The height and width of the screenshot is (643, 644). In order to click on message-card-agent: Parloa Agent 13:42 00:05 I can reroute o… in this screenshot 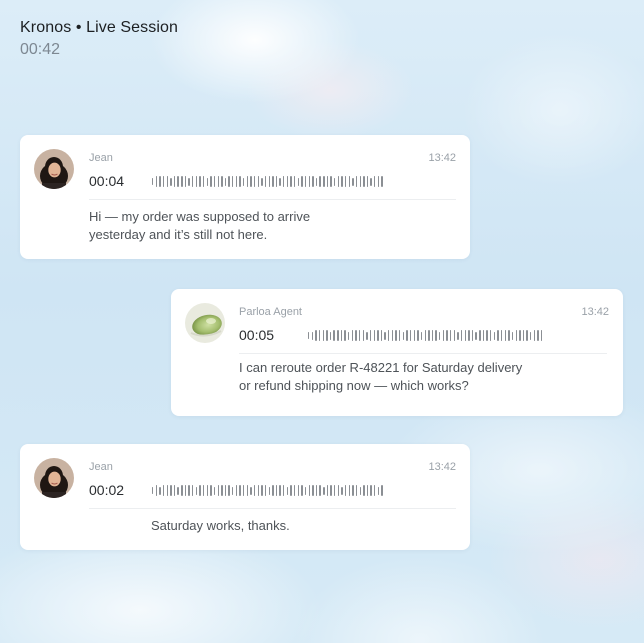, I will do `click(397, 352)`.